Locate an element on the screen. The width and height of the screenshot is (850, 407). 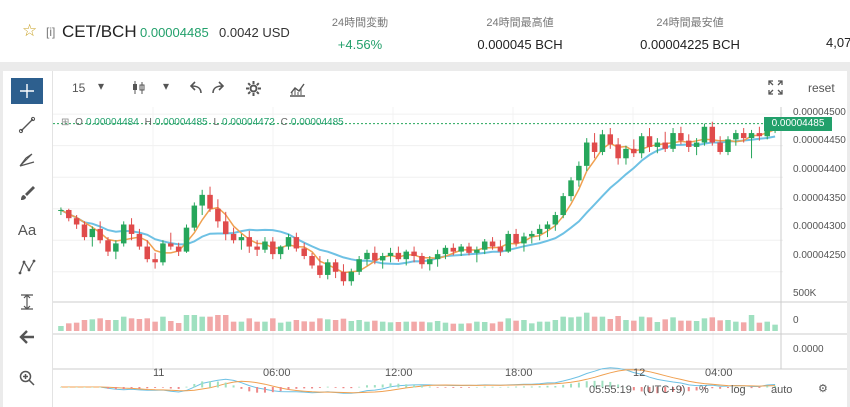
last-price: 0.00004485 is located at coordinates (174, 32).